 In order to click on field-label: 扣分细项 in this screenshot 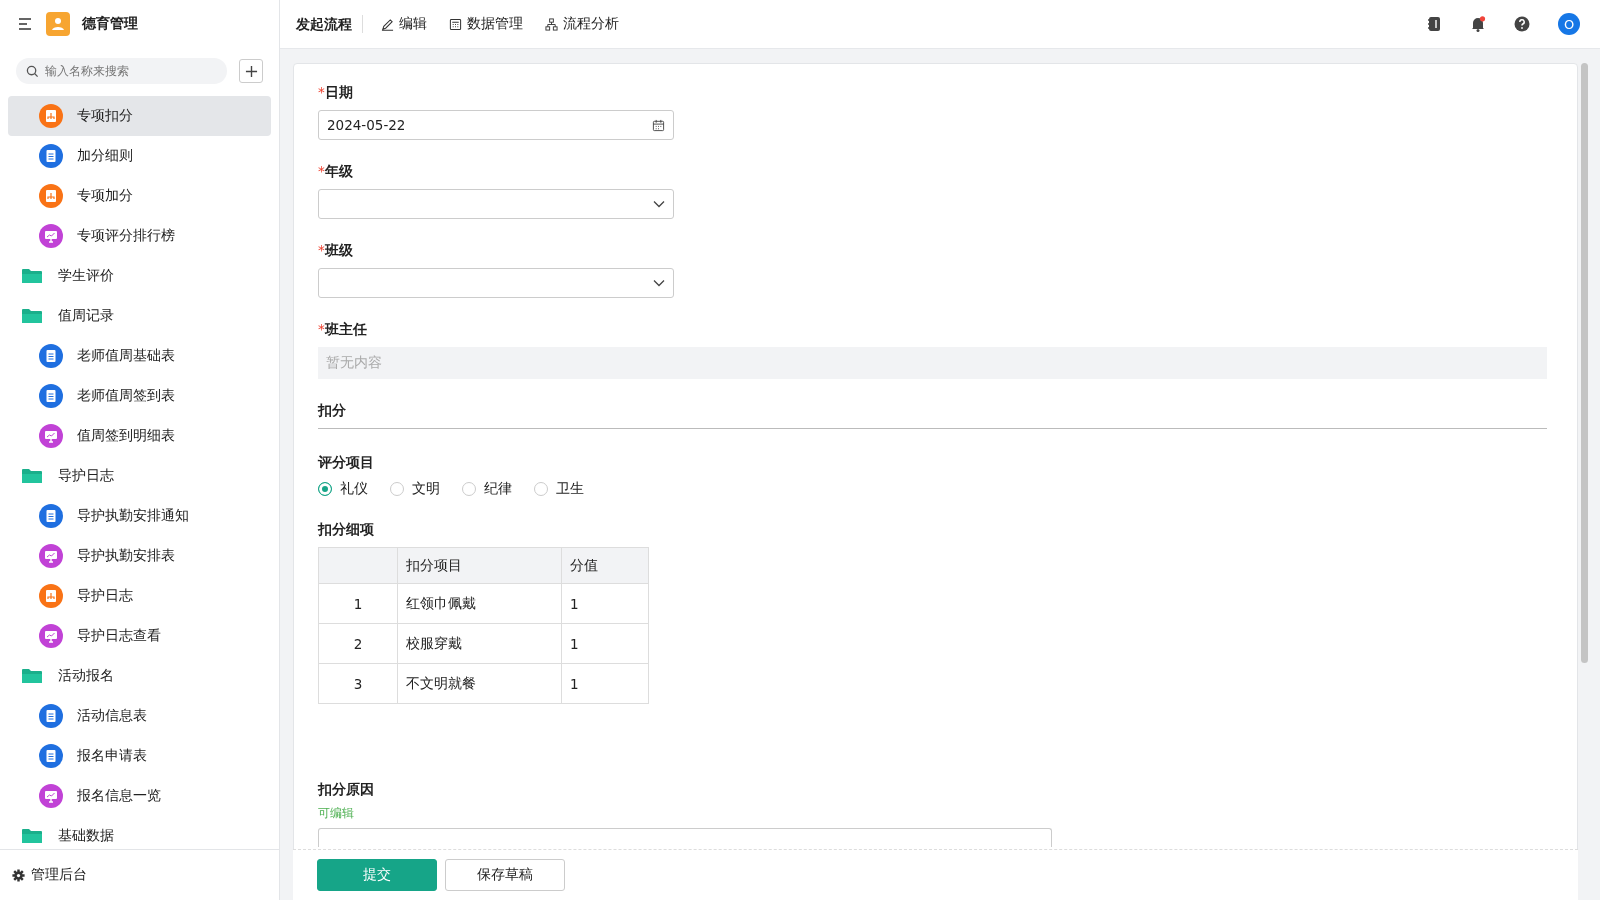, I will do `click(346, 530)`.